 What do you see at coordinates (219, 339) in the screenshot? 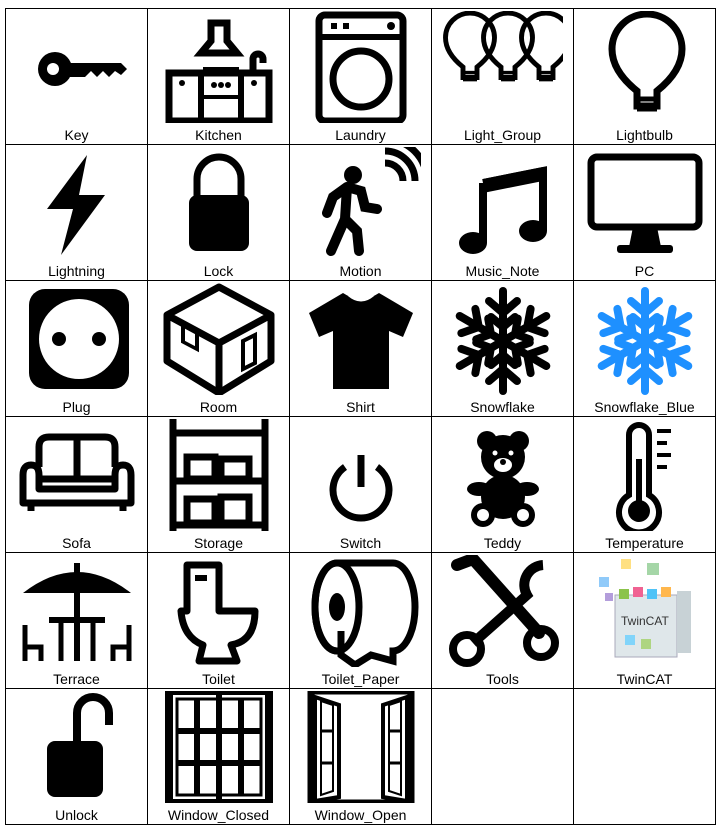
I see `room-icon` at bounding box center [219, 339].